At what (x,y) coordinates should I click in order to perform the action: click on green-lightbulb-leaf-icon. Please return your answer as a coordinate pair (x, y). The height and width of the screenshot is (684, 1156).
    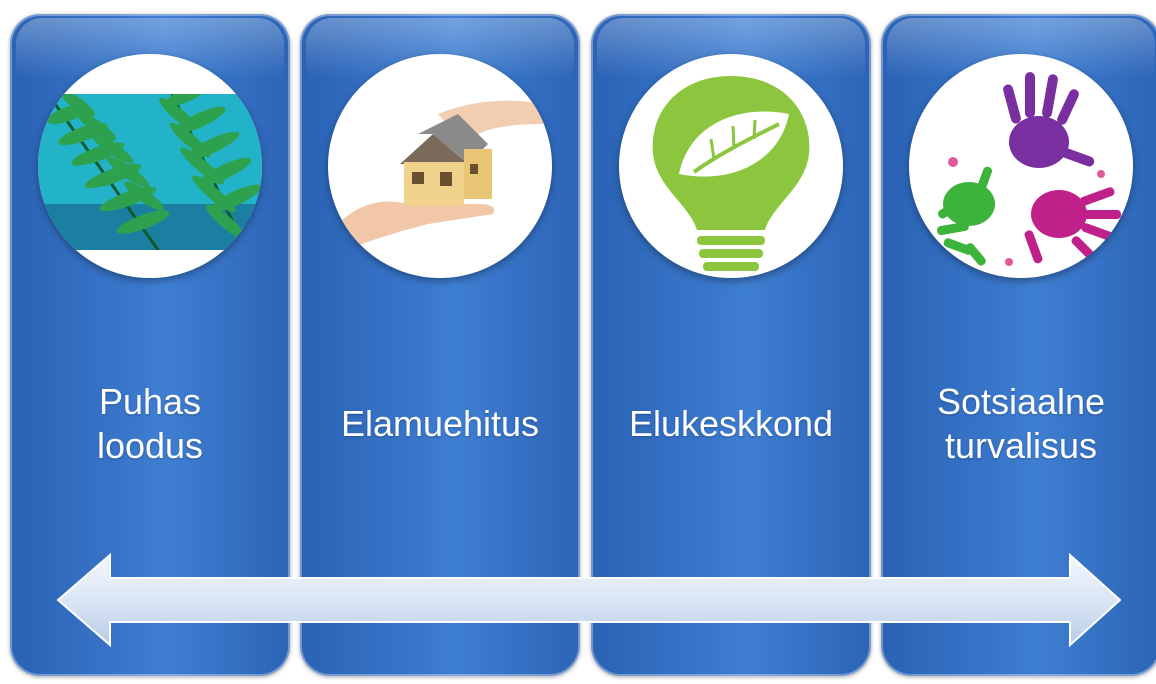
    Looking at the image, I should click on (731, 166).